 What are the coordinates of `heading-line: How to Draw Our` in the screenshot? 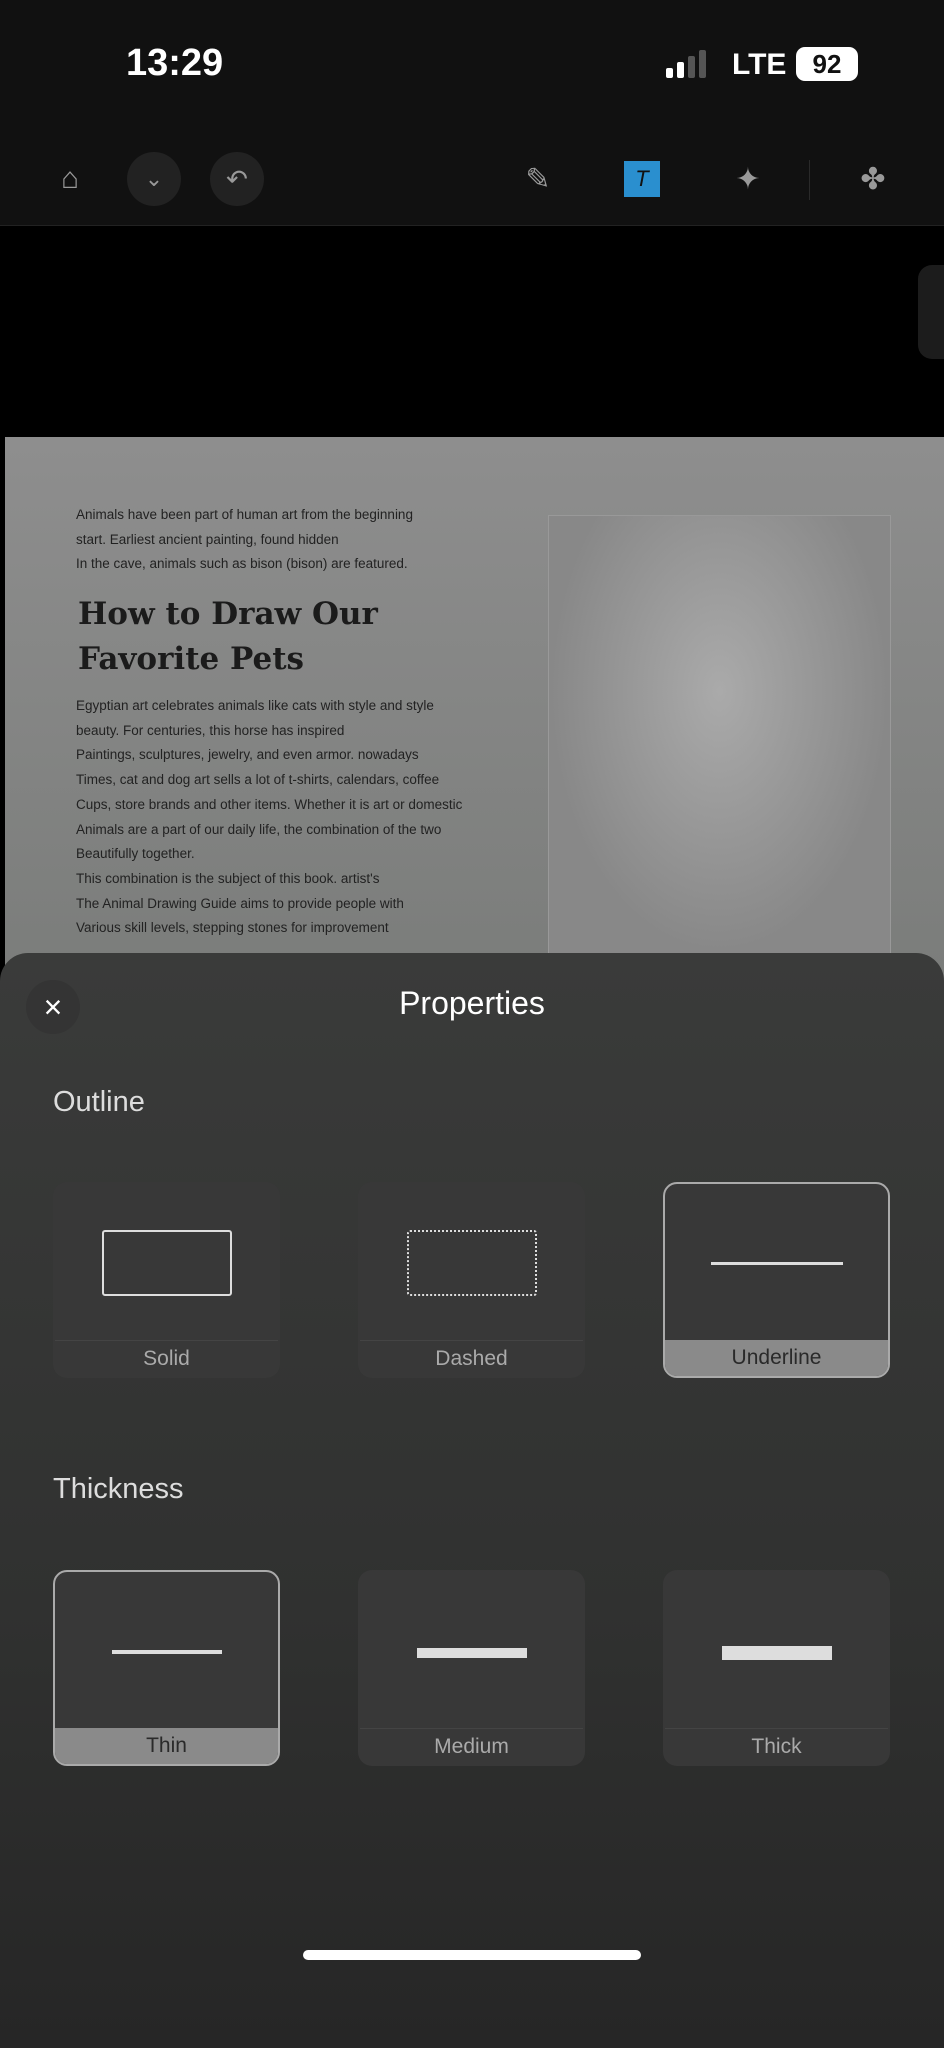 It's located at (228, 614).